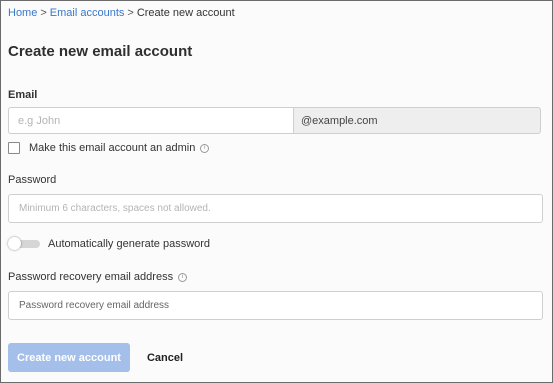 The width and height of the screenshot is (553, 383). Describe the element at coordinates (112, 148) in the screenshot. I see `admin-checkbox-label: Make this email account an admin` at that location.